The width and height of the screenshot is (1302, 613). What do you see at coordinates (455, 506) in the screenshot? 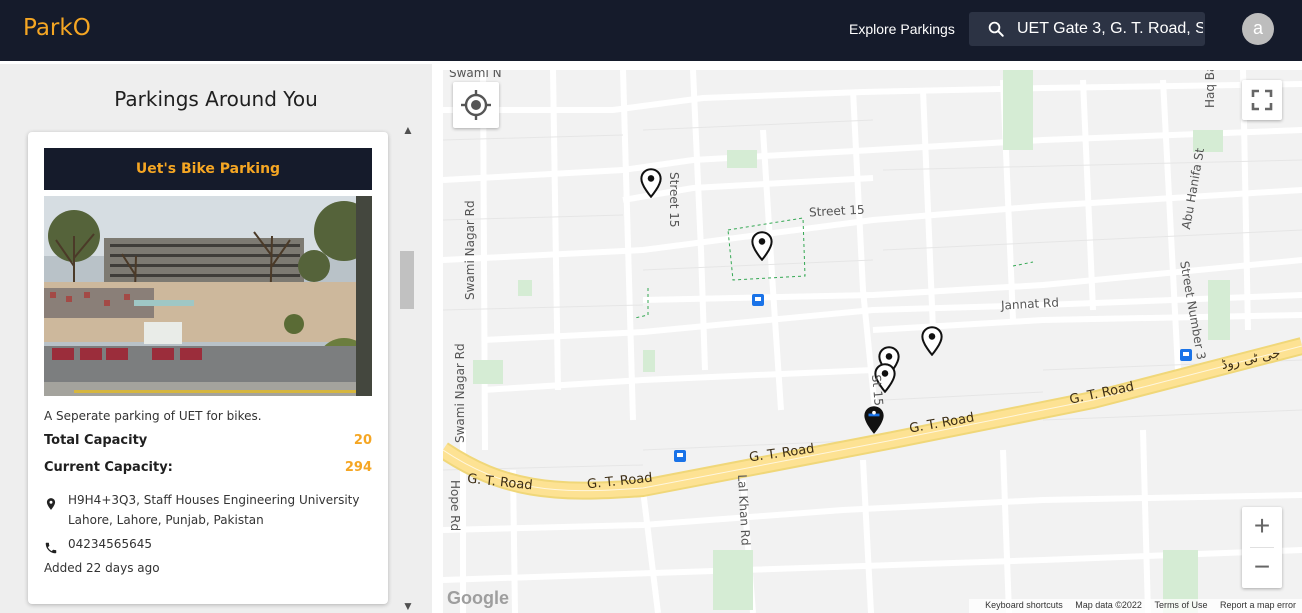
I see `street-label: Hope Rd` at bounding box center [455, 506].